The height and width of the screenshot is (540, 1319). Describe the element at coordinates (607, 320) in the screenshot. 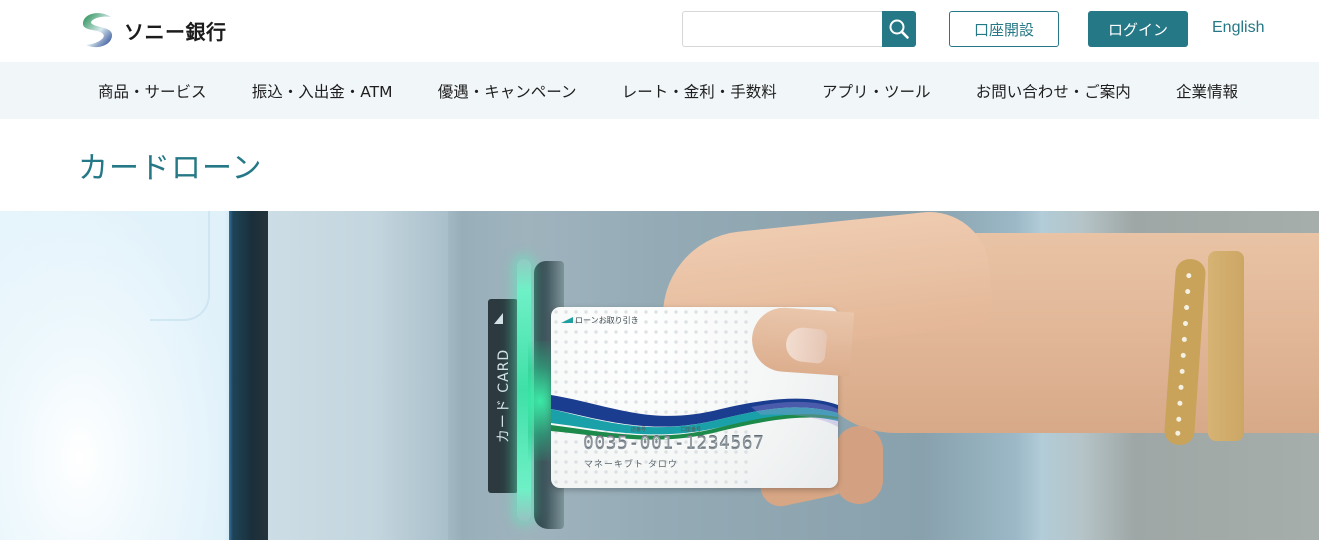

I see `card-label: ローンお取り引き` at that location.